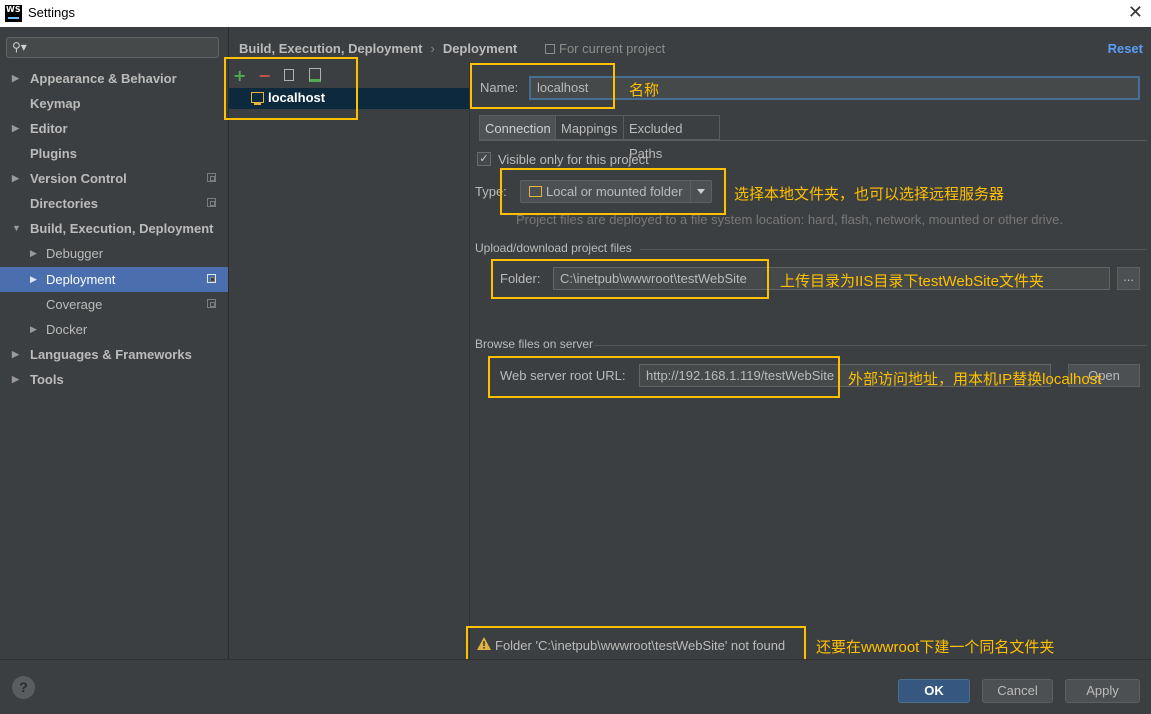  Describe the element at coordinates (114, 153) in the screenshot. I see `sidebar-item-plugins: Plugins` at that location.